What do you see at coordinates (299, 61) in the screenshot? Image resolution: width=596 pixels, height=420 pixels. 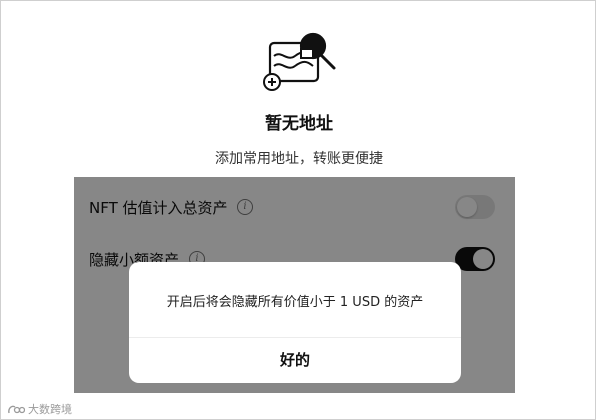 I see `address-book-search-icon` at bounding box center [299, 61].